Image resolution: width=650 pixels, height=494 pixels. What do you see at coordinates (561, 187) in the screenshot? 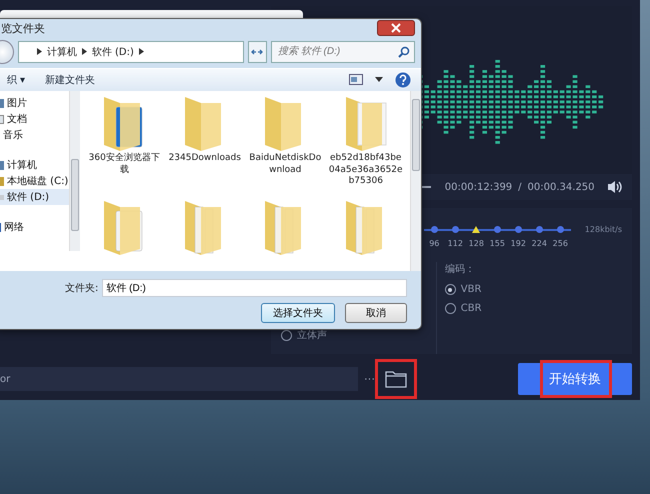
I see `total-time: 00:00.34.250` at bounding box center [561, 187].